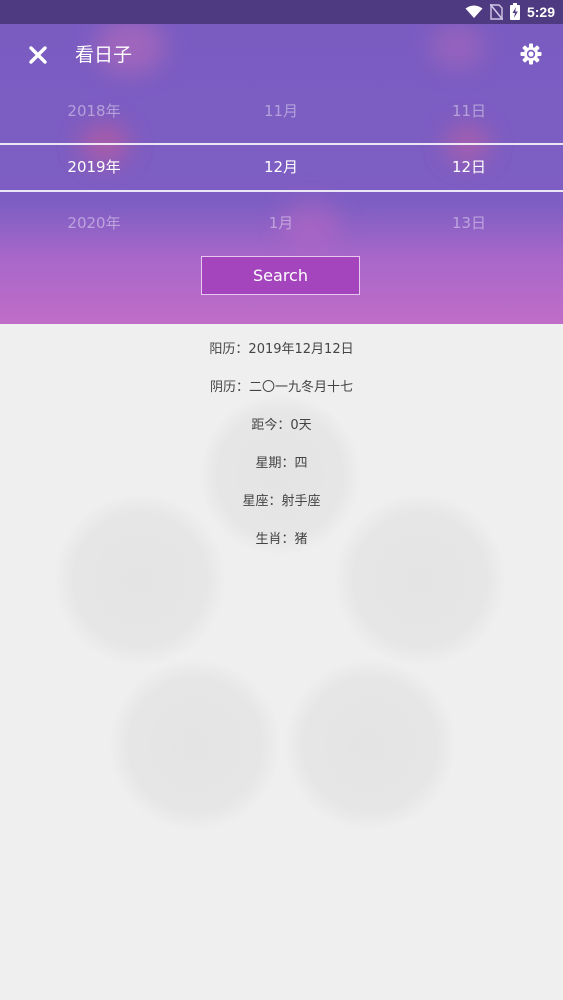 The width and height of the screenshot is (563, 1000). I want to click on day-option: 13日, so click(469, 223).